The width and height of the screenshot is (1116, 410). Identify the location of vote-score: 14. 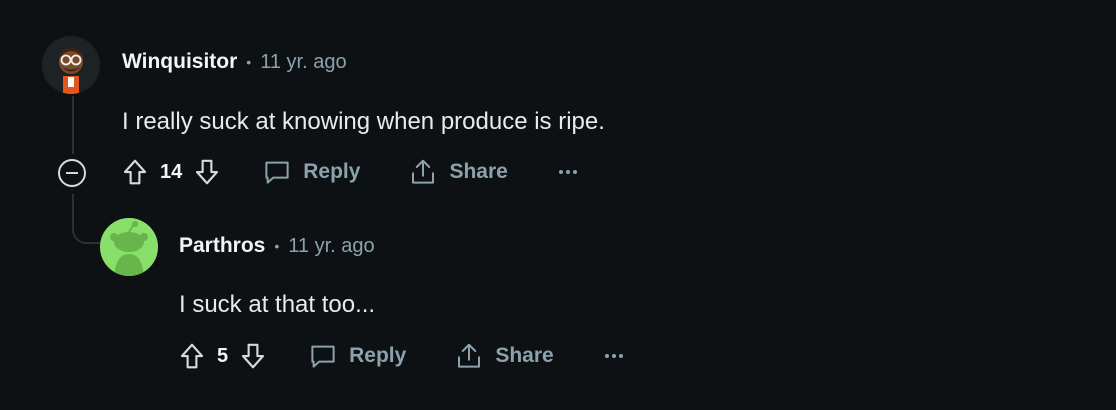
(171, 171).